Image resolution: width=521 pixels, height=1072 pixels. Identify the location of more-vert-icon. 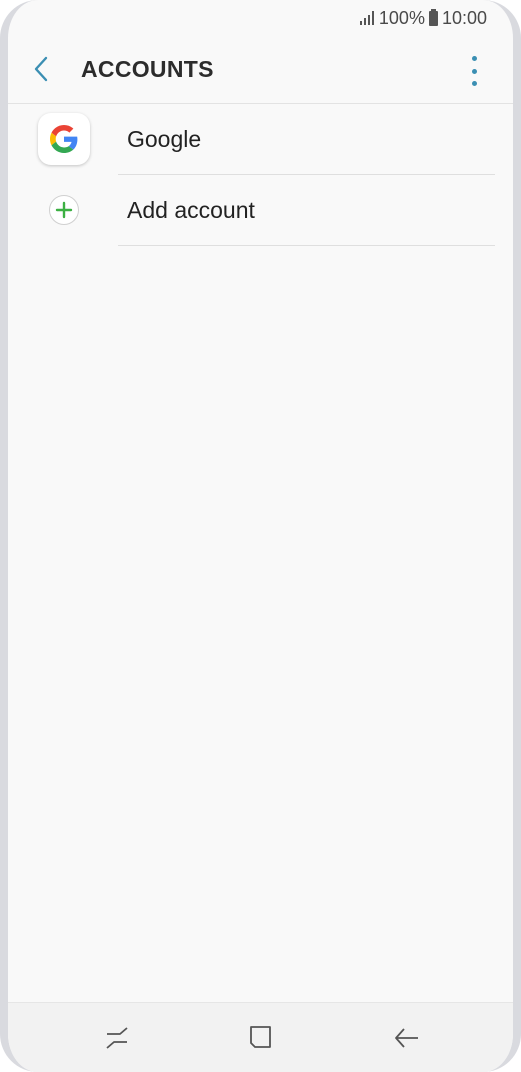
(474, 58).